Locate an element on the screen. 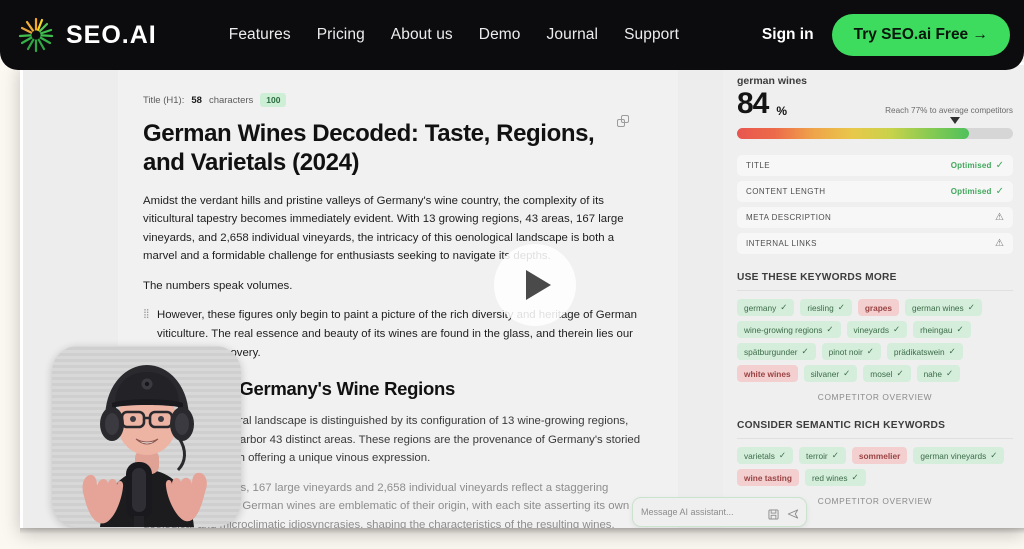 The image size is (1024, 549). keyword-tag-label: sommelier is located at coordinates (879, 455).